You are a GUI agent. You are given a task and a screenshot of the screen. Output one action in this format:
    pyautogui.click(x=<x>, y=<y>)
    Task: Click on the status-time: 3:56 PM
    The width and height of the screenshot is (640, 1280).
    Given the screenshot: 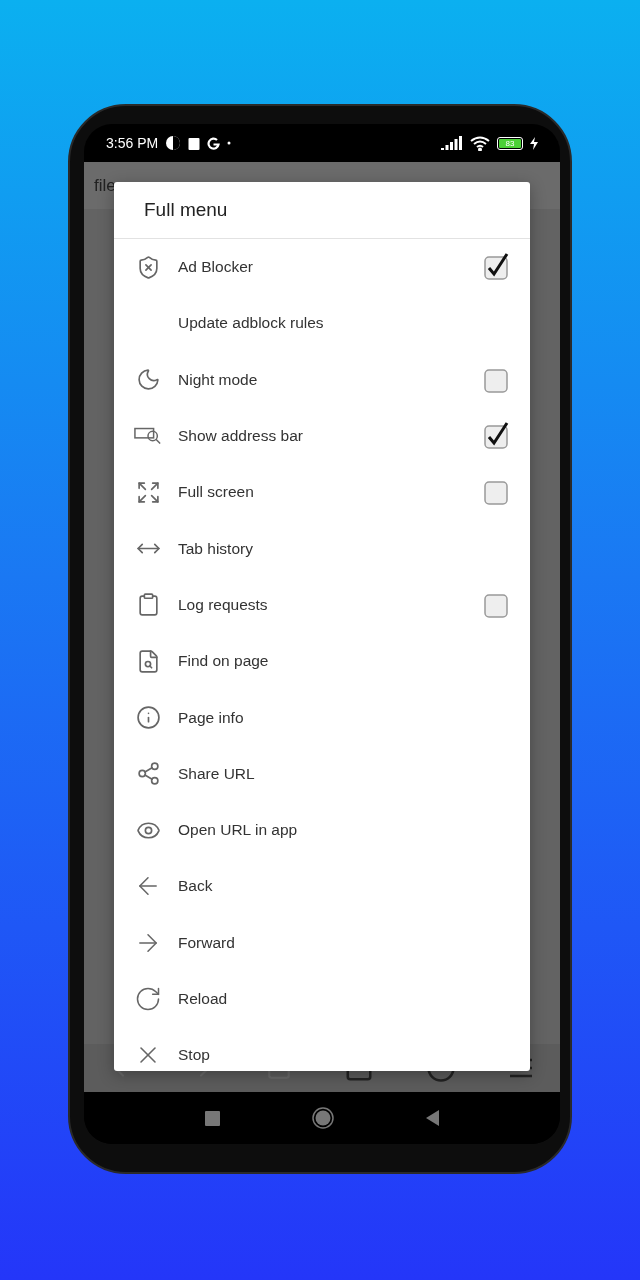 What is the action you would take?
    pyautogui.click(x=132, y=143)
    